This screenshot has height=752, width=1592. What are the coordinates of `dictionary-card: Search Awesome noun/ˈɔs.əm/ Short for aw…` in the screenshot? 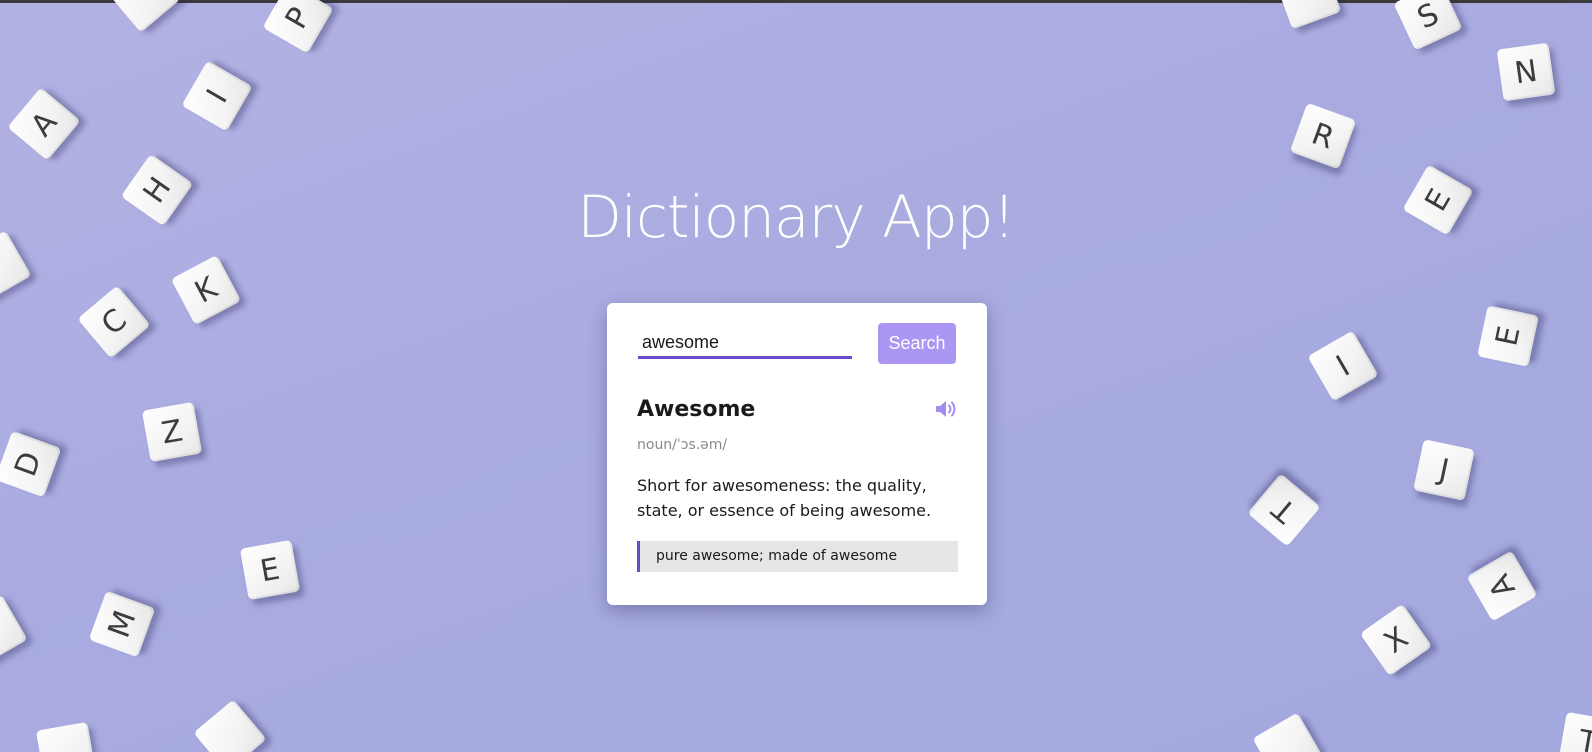 It's located at (797, 454).